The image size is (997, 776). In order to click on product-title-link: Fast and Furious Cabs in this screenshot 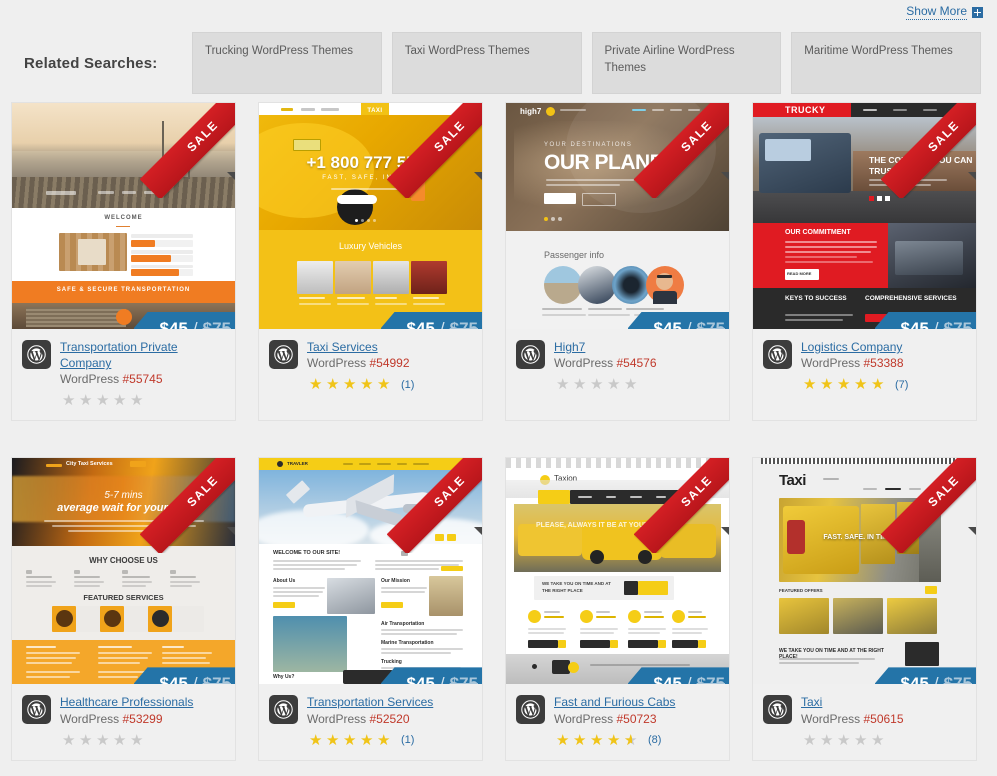, I will do `click(636, 702)`.